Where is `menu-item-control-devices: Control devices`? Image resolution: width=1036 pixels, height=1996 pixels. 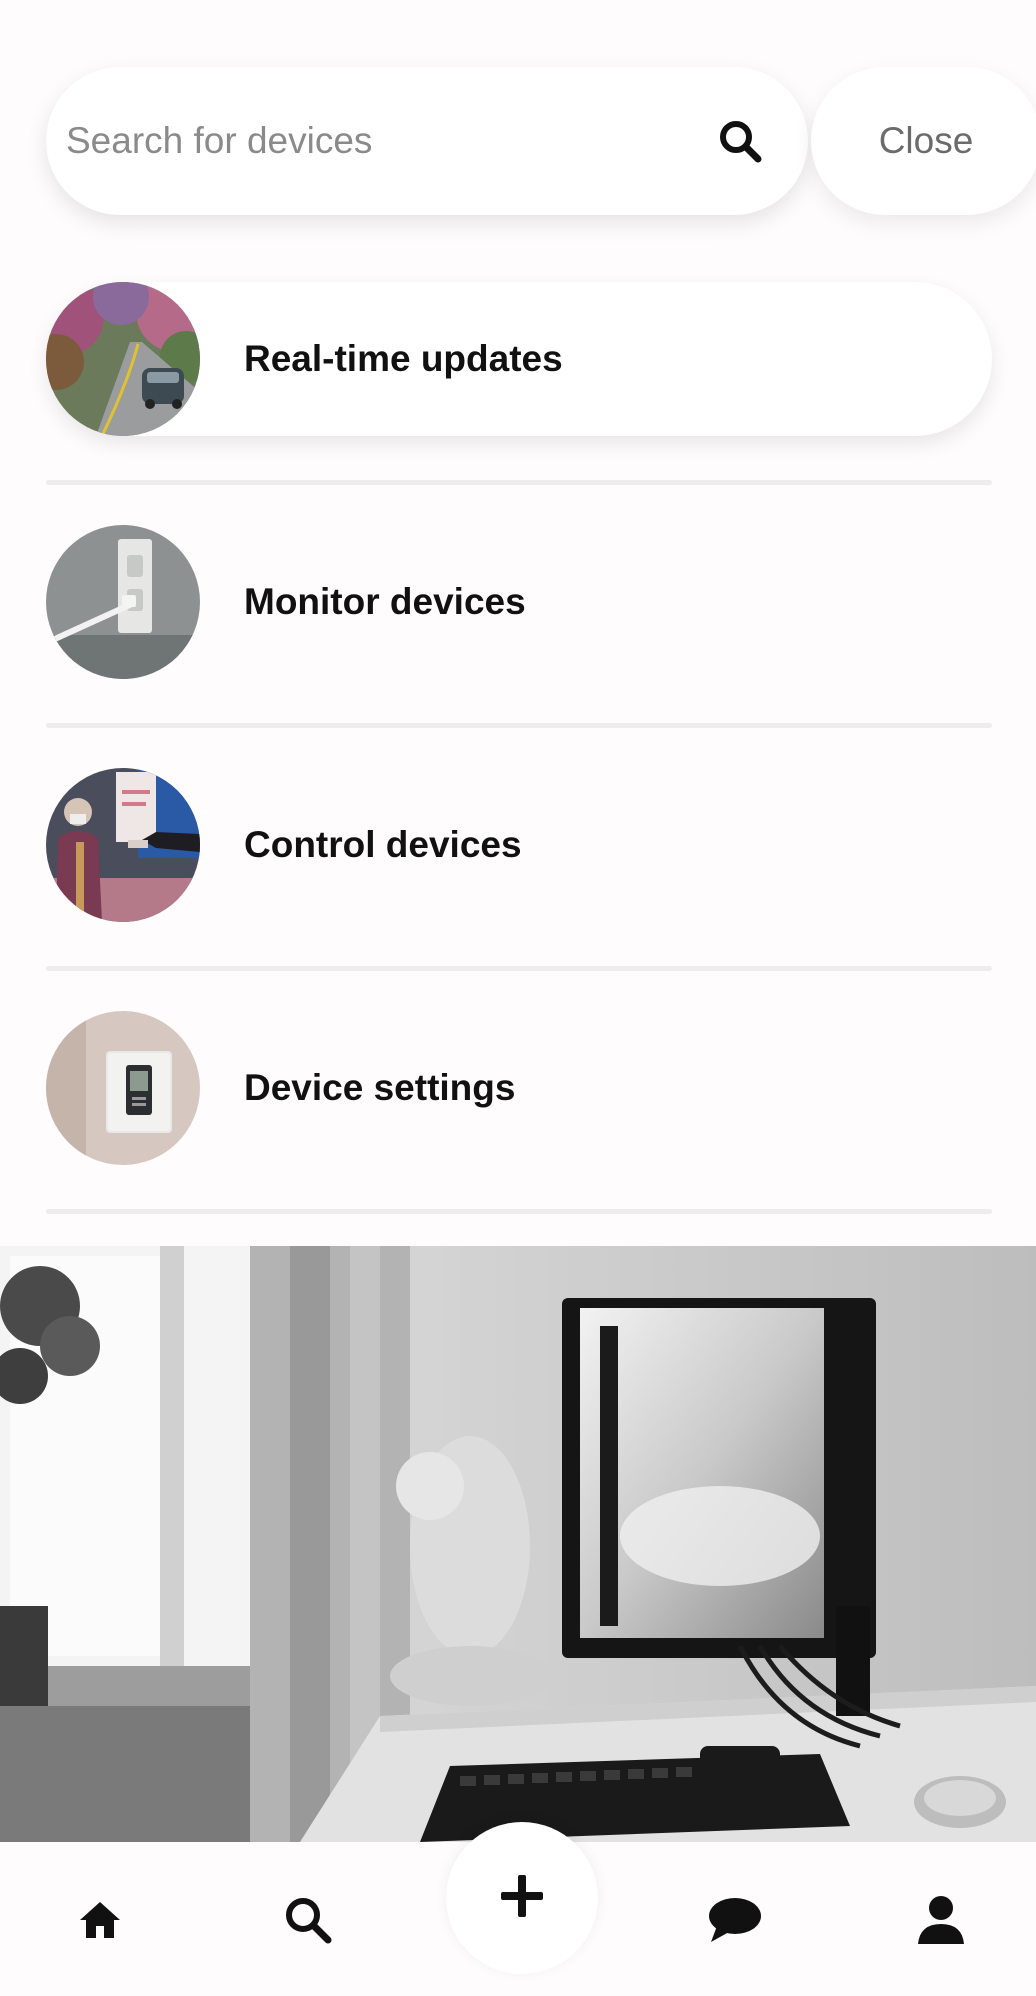
menu-item-control-devices: Control devices is located at coordinates (519, 845).